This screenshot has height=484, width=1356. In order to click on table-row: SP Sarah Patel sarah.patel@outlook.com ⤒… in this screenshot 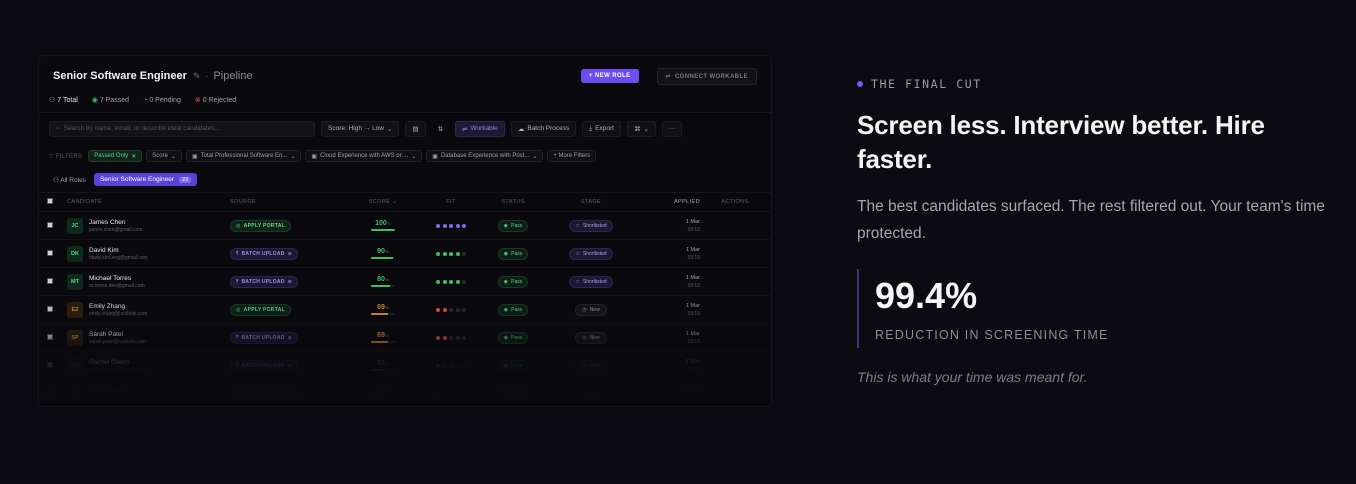, I will do `click(405, 338)`.